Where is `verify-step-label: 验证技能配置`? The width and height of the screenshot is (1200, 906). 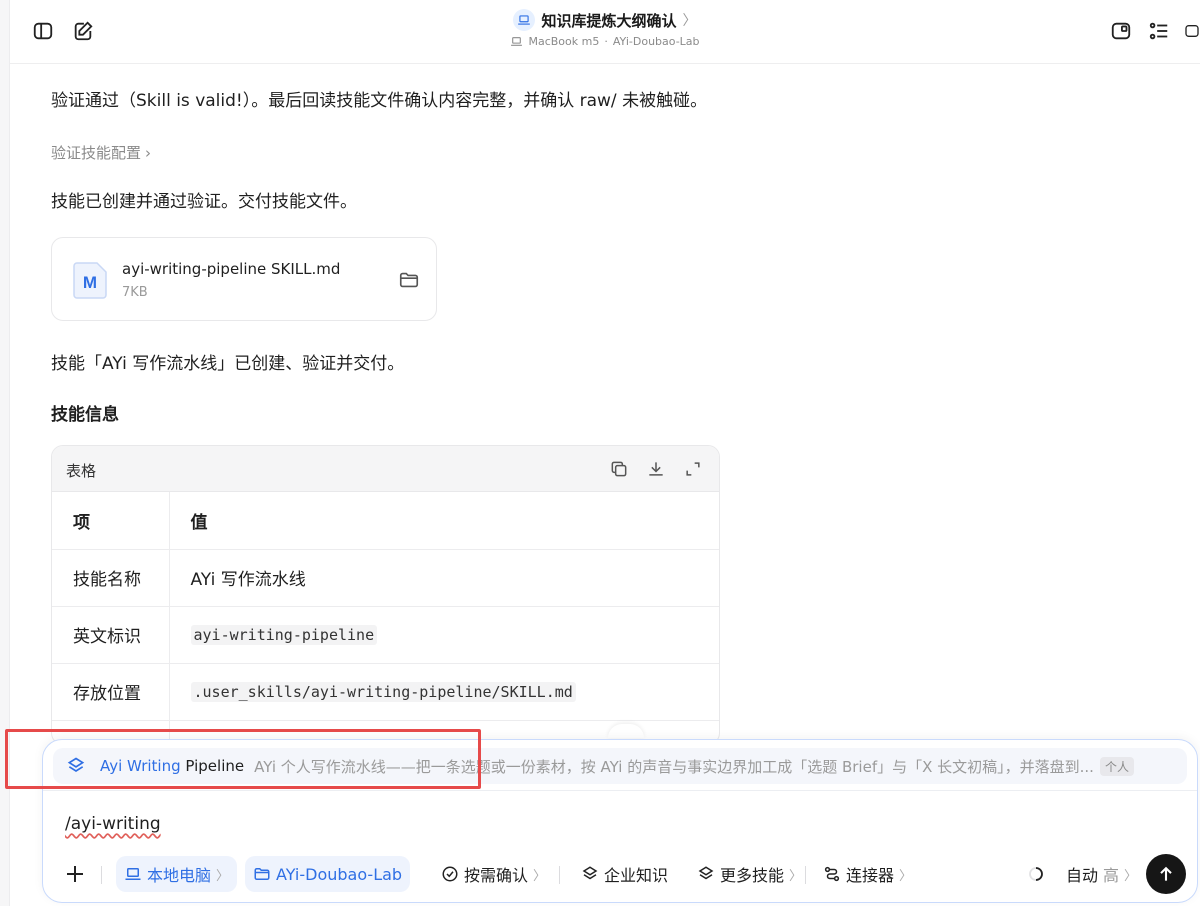 verify-step-label: 验证技能配置 is located at coordinates (96, 153).